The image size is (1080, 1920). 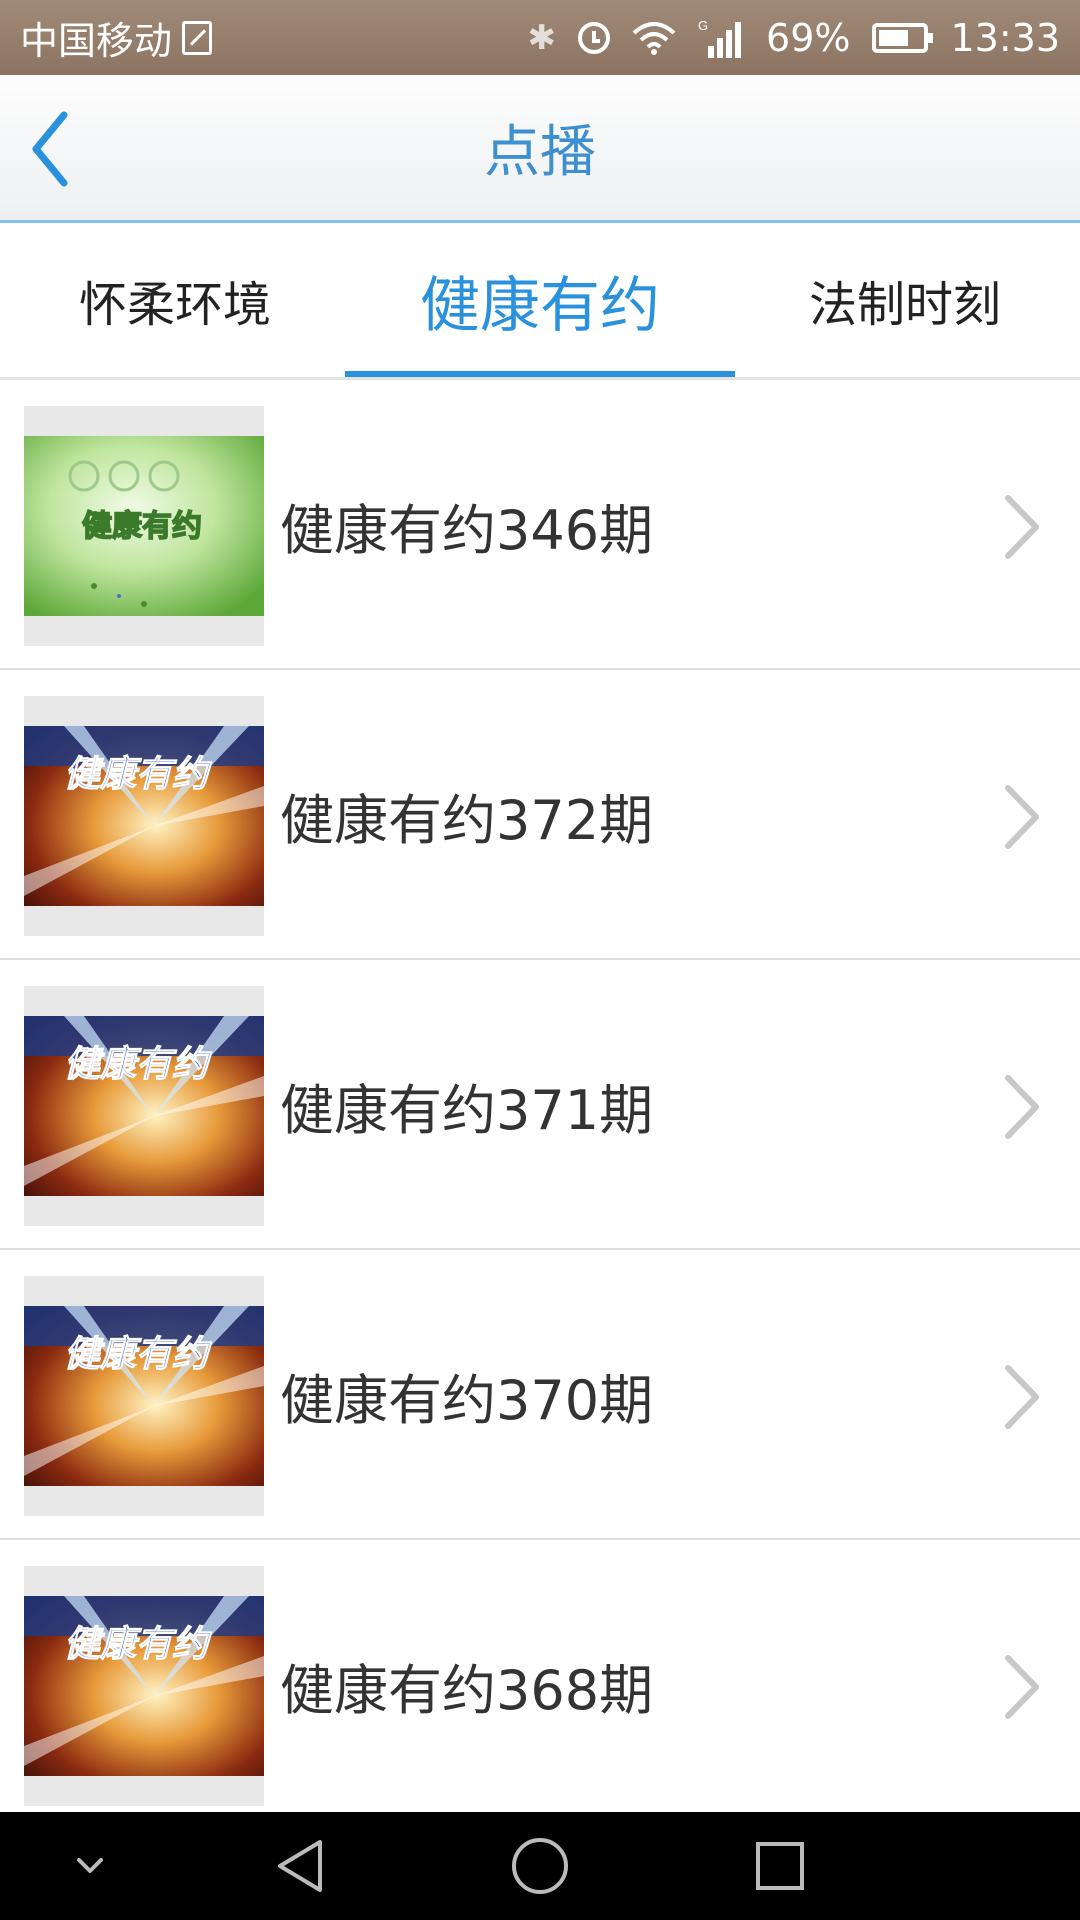 What do you see at coordinates (467, 530) in the screenshot?
I see `episode-title: 健康有约346期` at bounding box center [467, 530].